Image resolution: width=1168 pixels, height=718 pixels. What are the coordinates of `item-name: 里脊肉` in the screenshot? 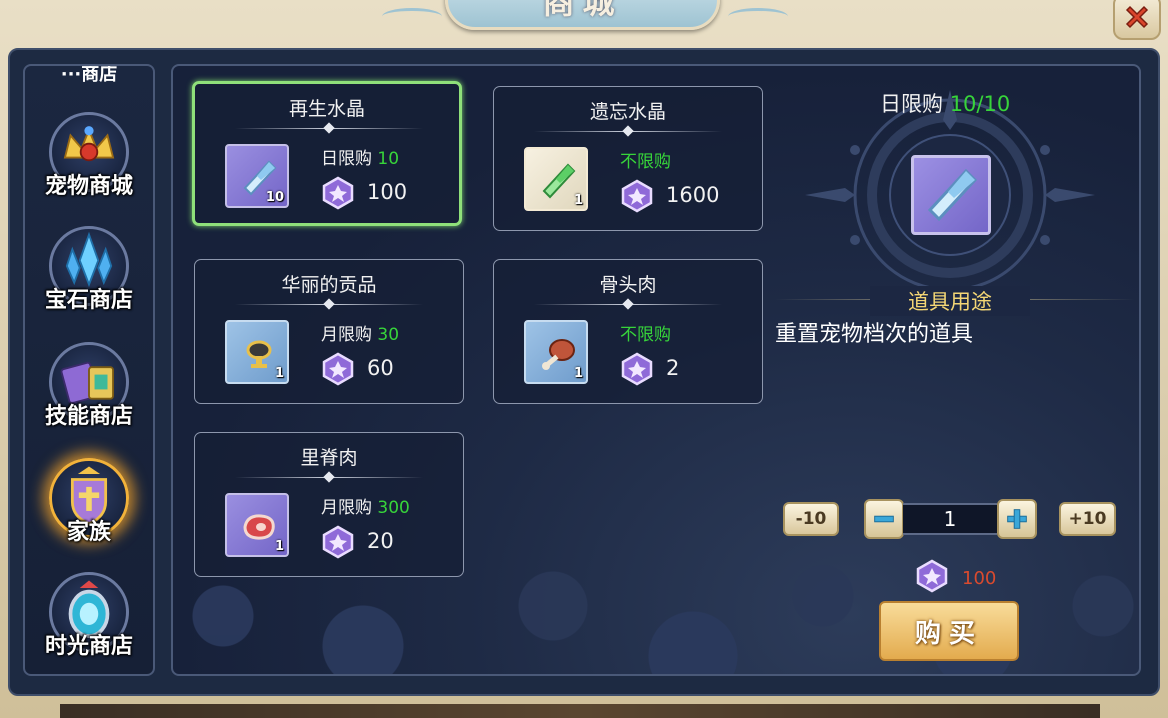 It's located at (329, 458).